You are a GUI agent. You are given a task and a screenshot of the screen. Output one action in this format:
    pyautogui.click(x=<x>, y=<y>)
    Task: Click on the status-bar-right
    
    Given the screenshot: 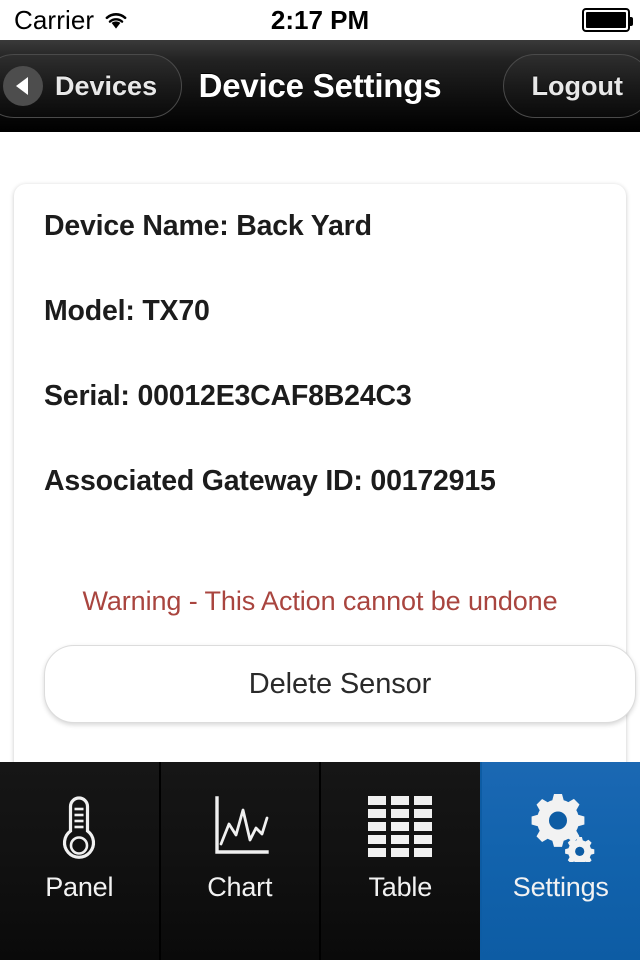 What is the action you would take?
    pyautogui.click(x=607, y=20)
    